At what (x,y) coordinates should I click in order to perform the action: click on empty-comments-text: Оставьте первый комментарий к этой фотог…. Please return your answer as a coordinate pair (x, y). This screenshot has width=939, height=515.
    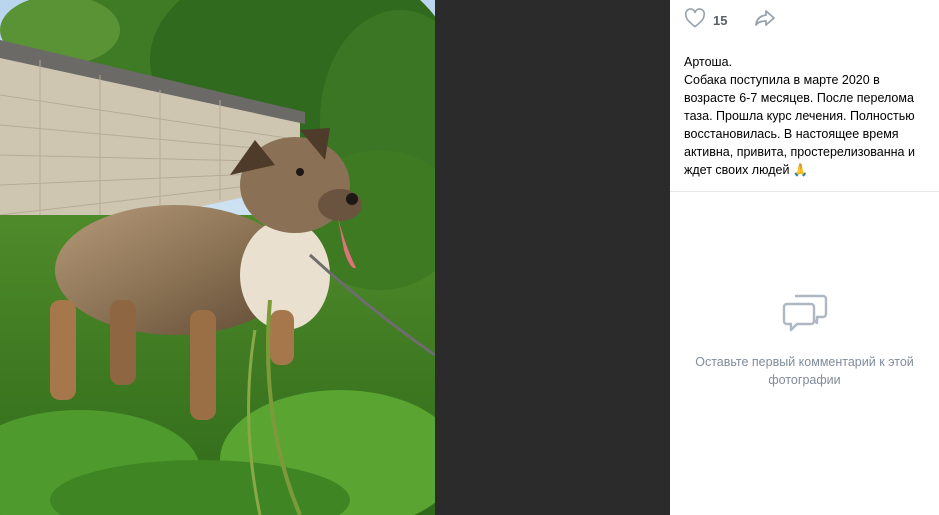
    Looking at the image, I should click on (804, 371).